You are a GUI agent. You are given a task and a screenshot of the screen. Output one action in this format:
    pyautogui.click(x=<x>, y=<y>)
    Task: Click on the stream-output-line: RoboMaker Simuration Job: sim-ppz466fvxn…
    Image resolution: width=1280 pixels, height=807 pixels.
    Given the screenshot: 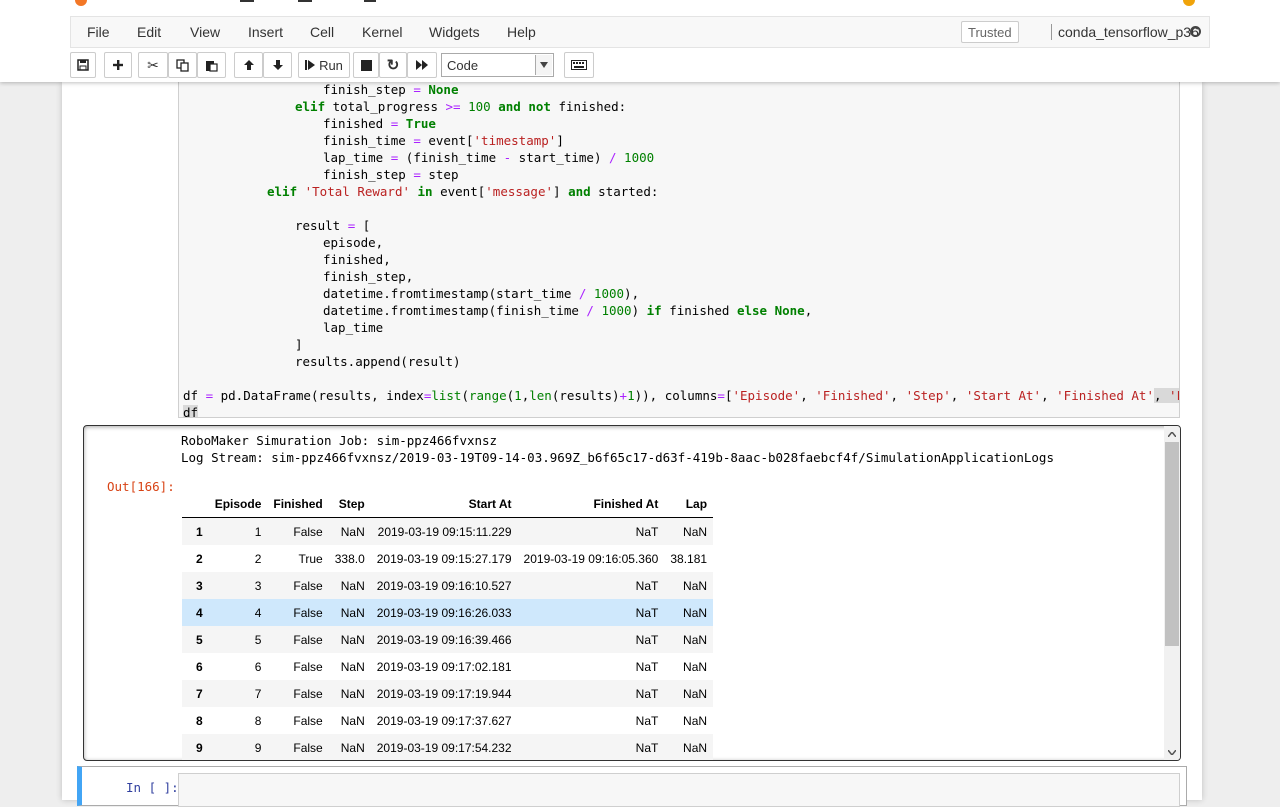 What is the action you would take?
    pyautogui.click(x=339, y=440)
    